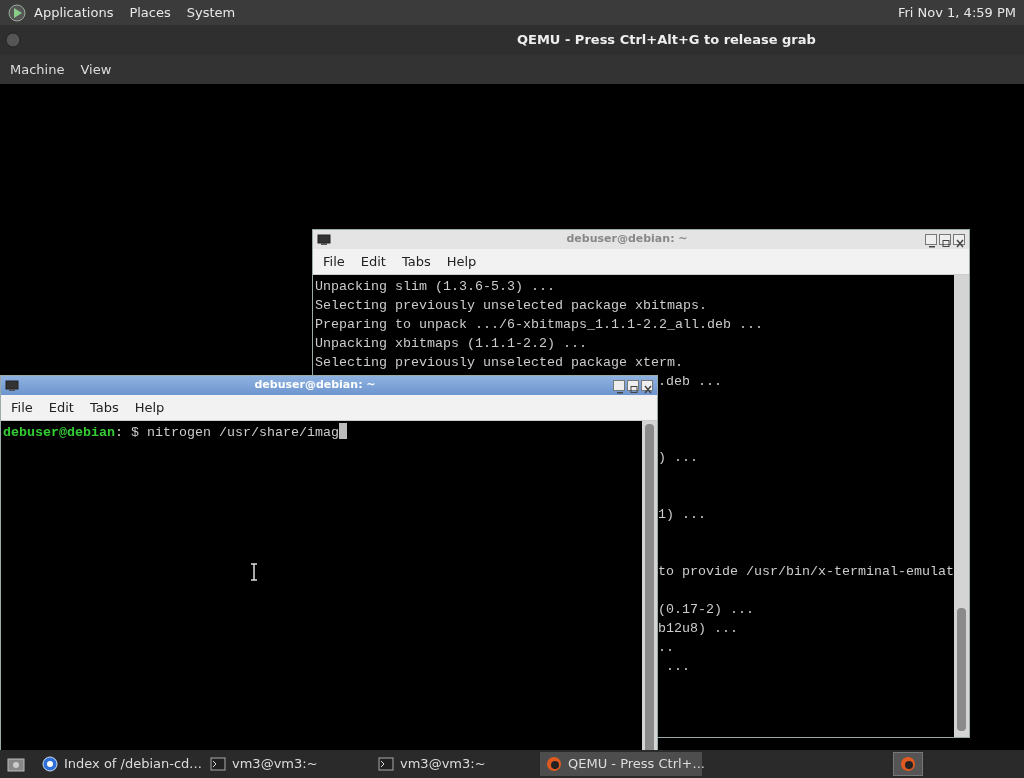 This screenshot has height=778, width=1024. What do you see at coordinates (16, 764) in the screenshot?
I see `desktop-icon` at bounding box center [16, 764].